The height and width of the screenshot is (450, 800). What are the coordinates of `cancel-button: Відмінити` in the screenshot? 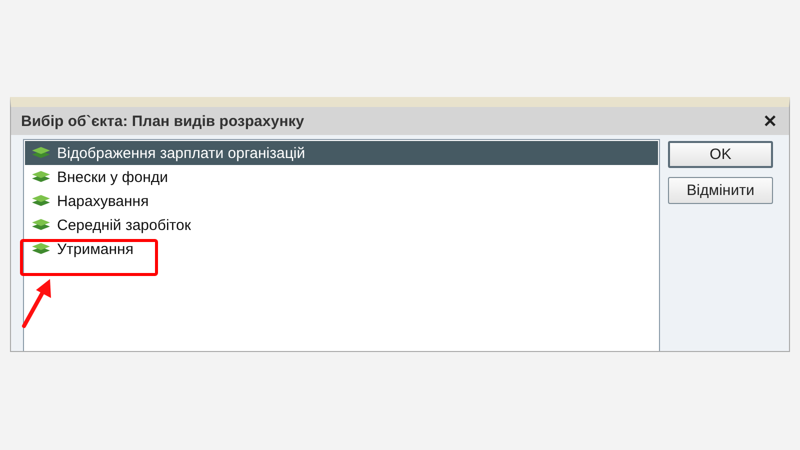 It's located at (720, 190).